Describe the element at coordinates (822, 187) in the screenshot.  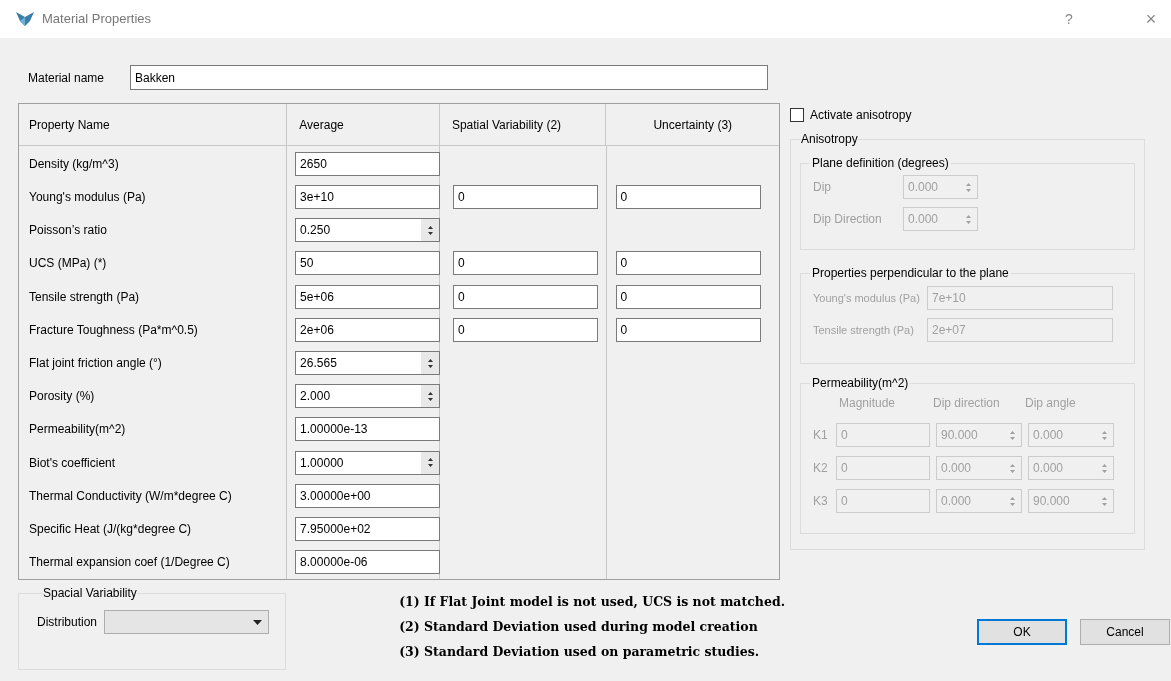
I see `field-label: Dip` at that location.